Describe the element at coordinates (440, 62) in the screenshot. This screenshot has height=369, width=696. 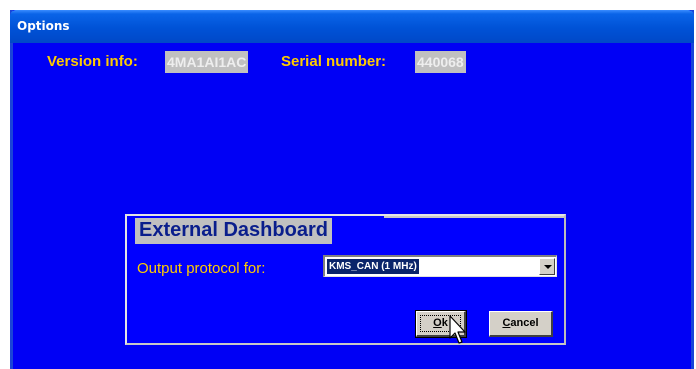
I see `serial-number-value: 440068` at that location.